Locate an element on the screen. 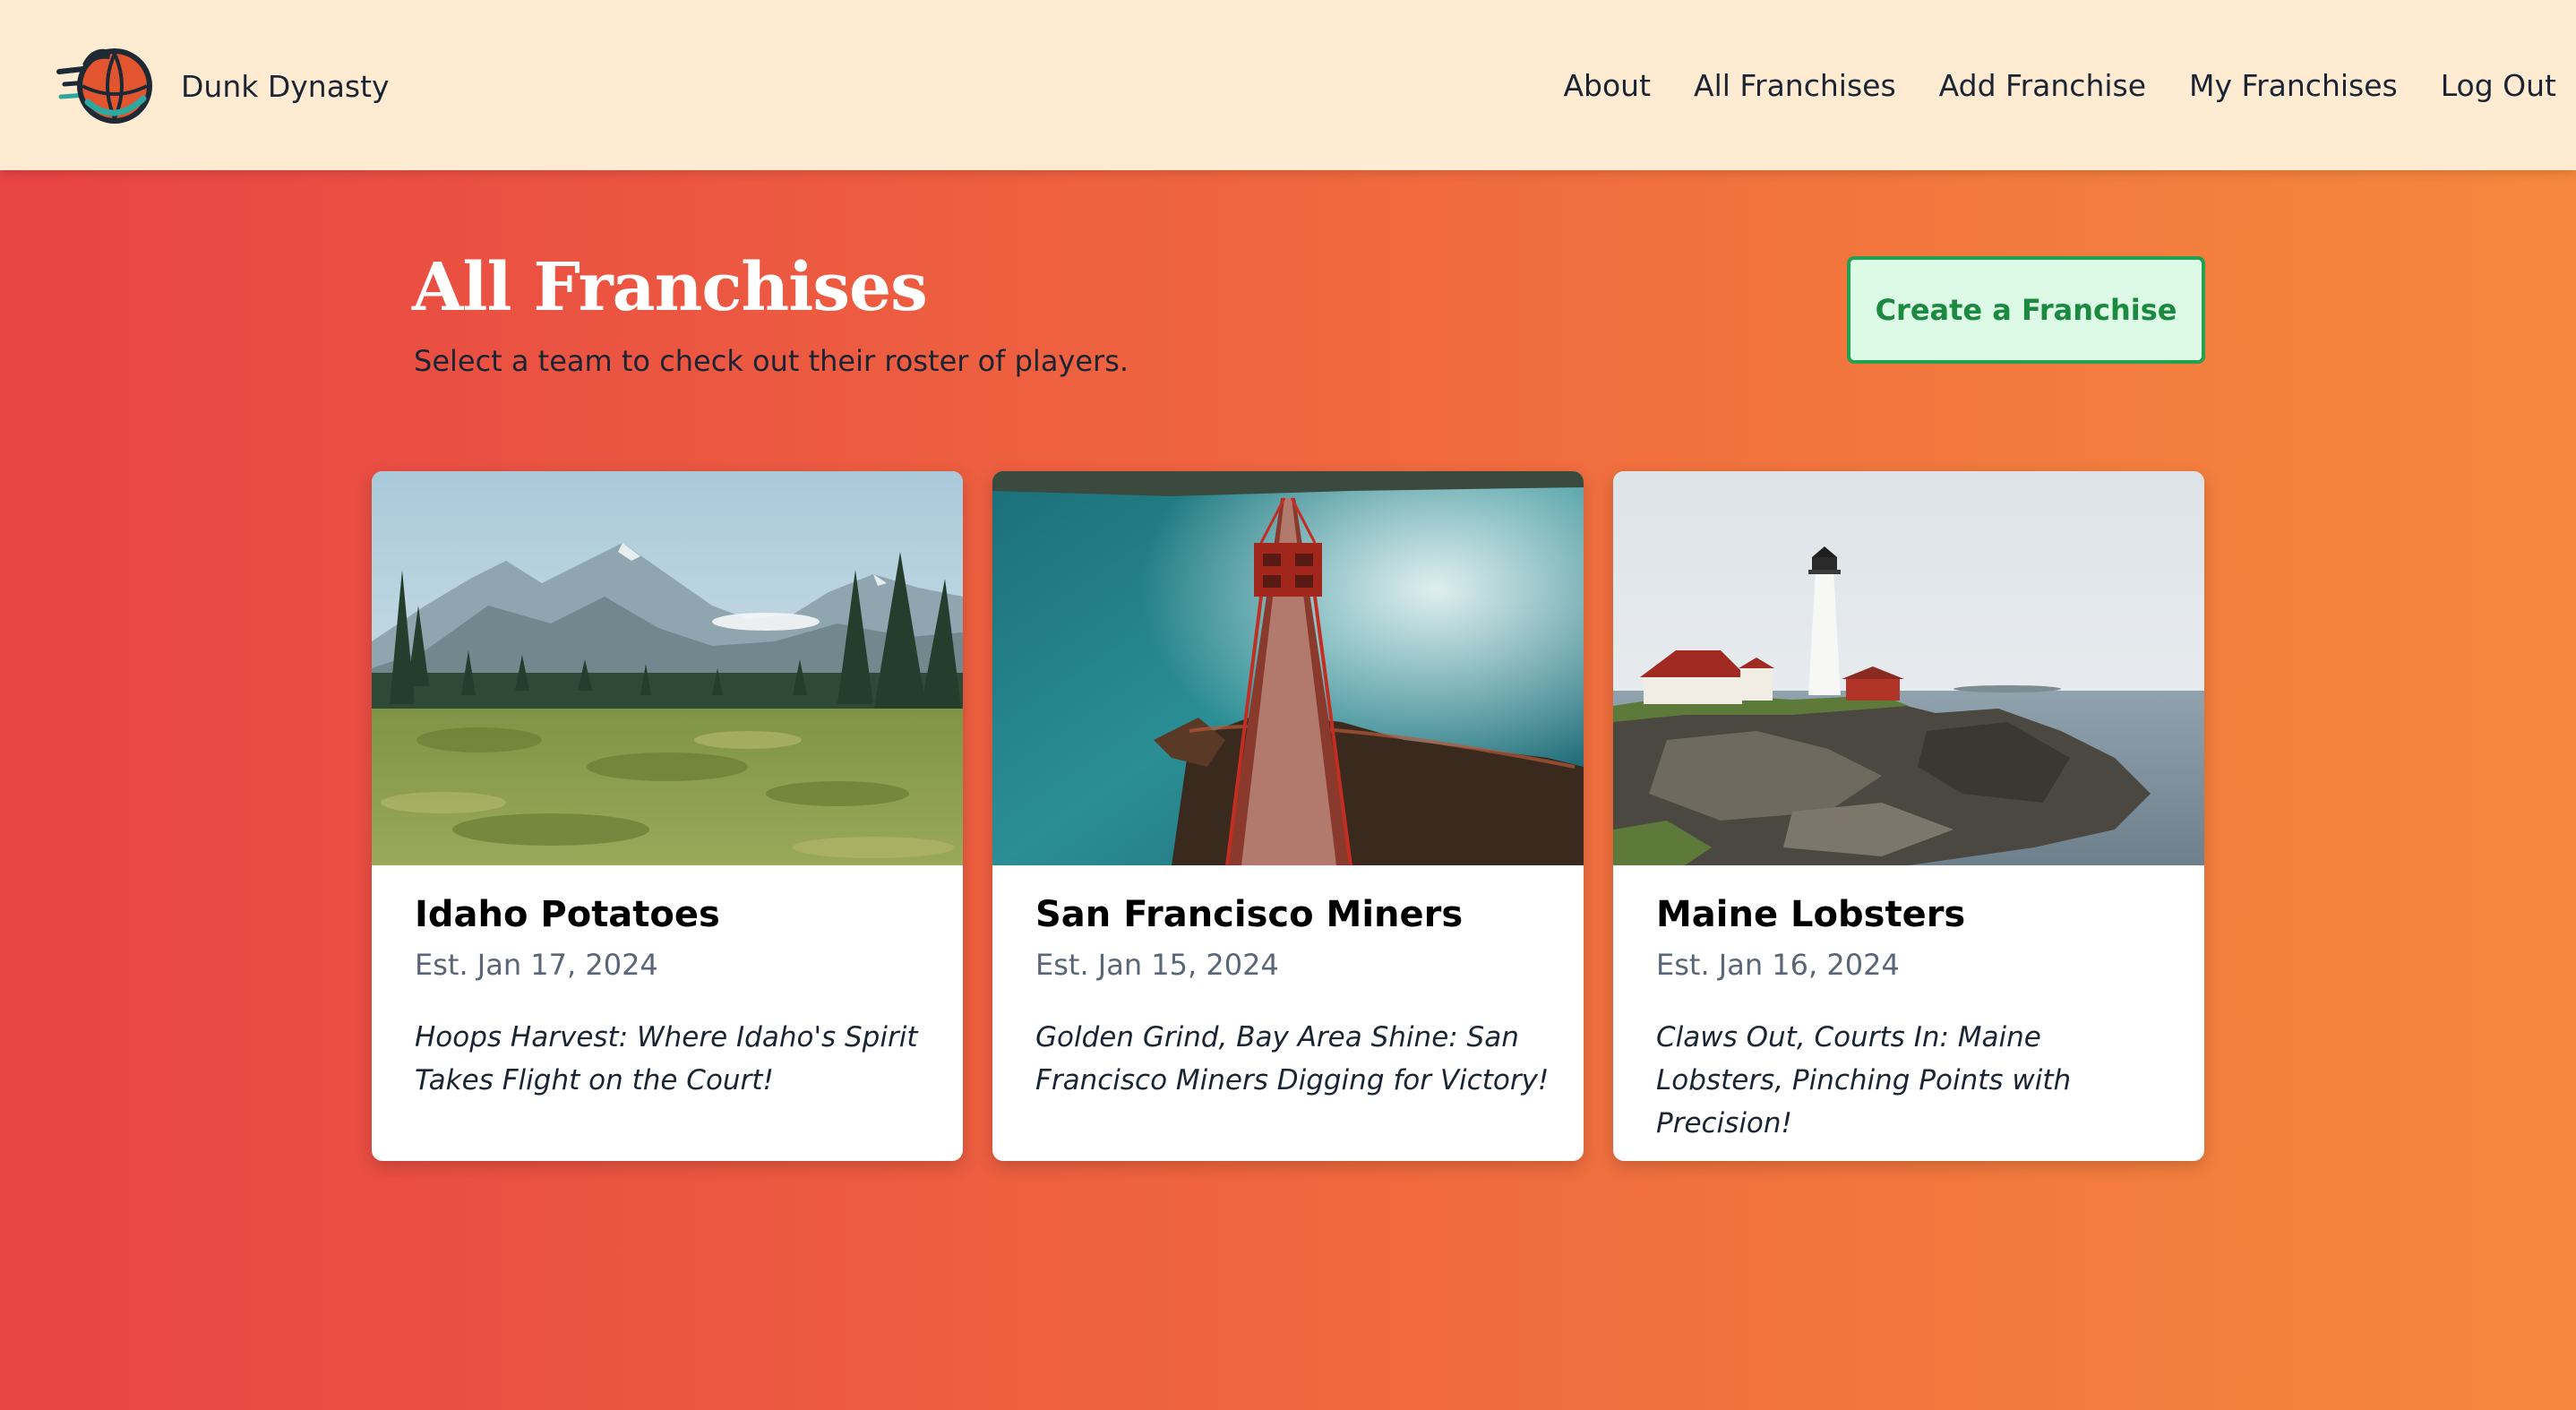 Image resolution: width=2576 pixels, height=1410 pixels. franchise-established-date: Est. Jan 16, 2024 is located at coordinates (1778, 965).